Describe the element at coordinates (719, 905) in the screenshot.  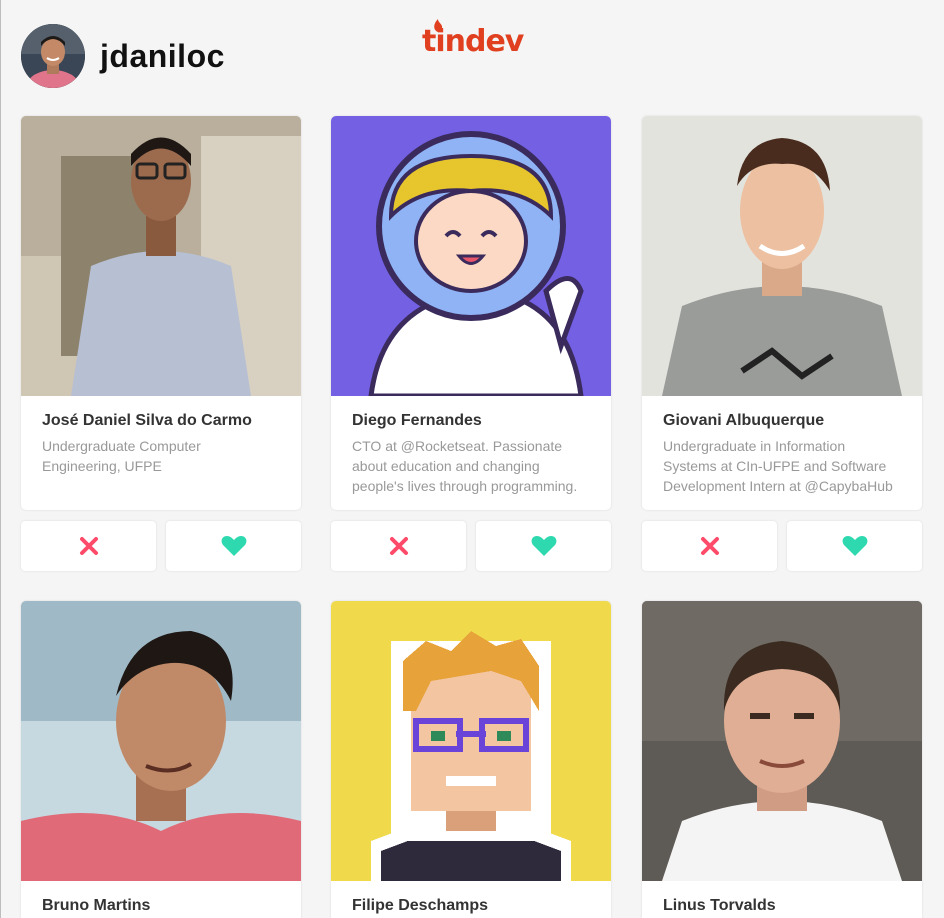
I see `developer-name: Linus Torvalds` at that location.